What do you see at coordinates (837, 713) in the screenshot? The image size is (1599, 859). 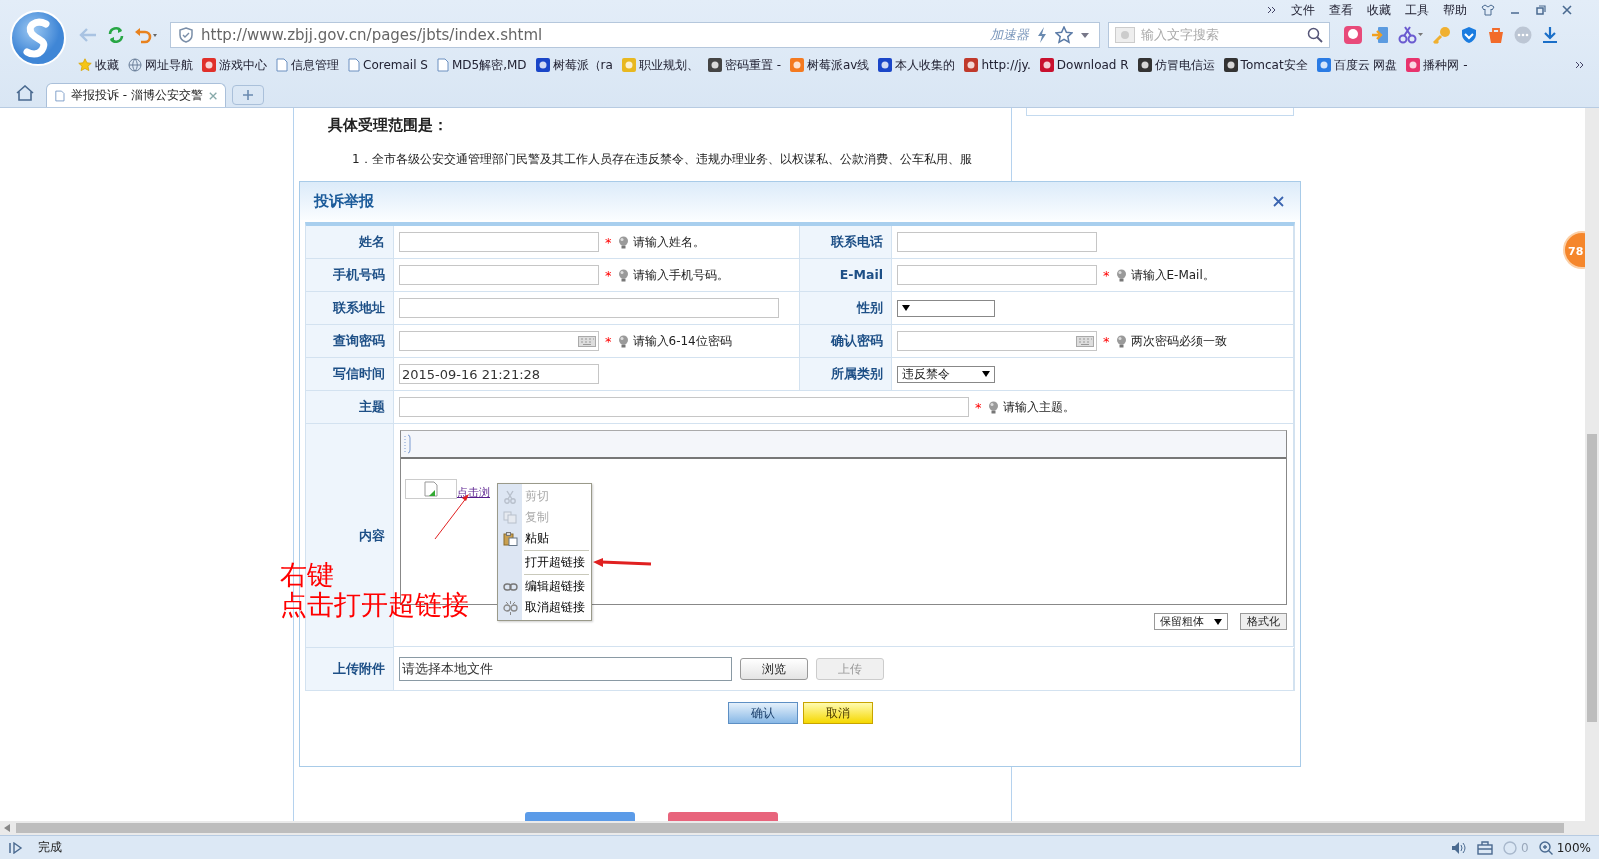 I see `cancel-button: 取消` at bounding box center [837, 713].